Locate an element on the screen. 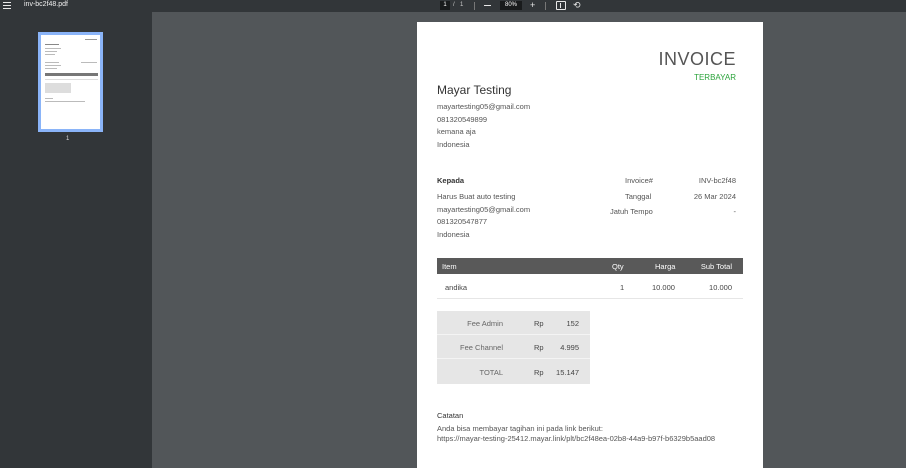 The image size is (906, 468). column-header-item: Item is located at coordinates (449, 266).